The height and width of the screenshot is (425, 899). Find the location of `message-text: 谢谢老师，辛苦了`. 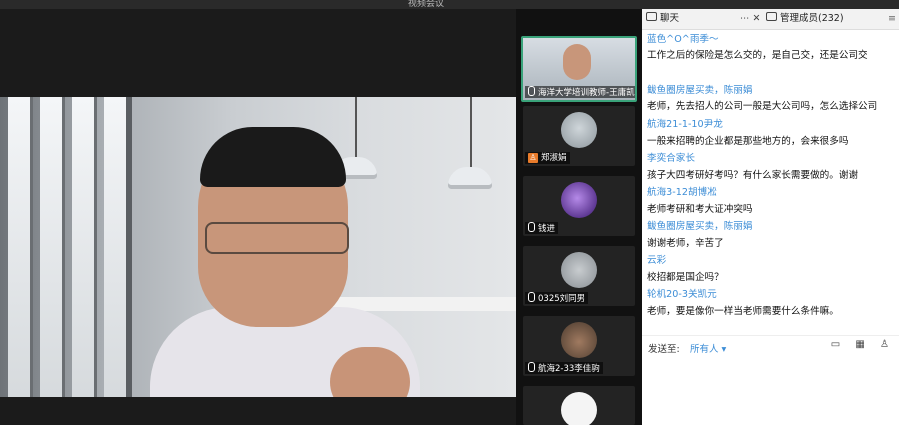

message-text: 谢谢老师，辛苦了 is located at coordinates (685, 243).